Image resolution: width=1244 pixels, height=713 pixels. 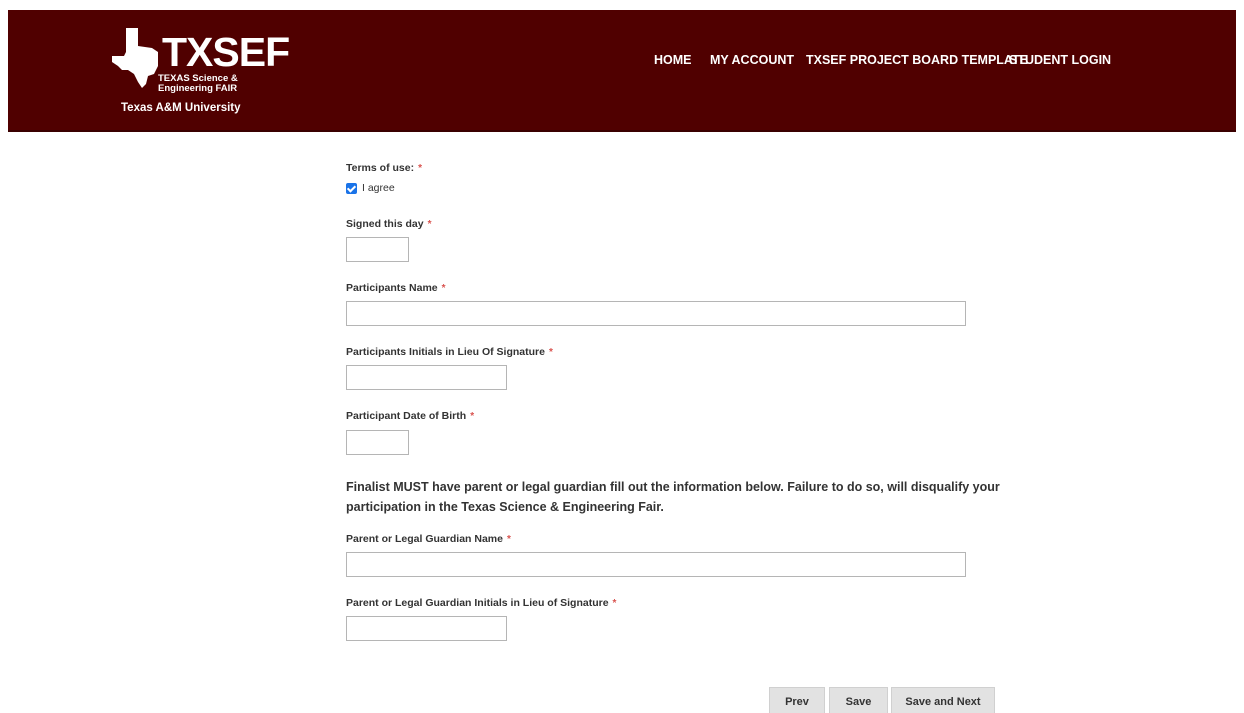 I want to click on save-button: Save, so click(x=858, y=700).